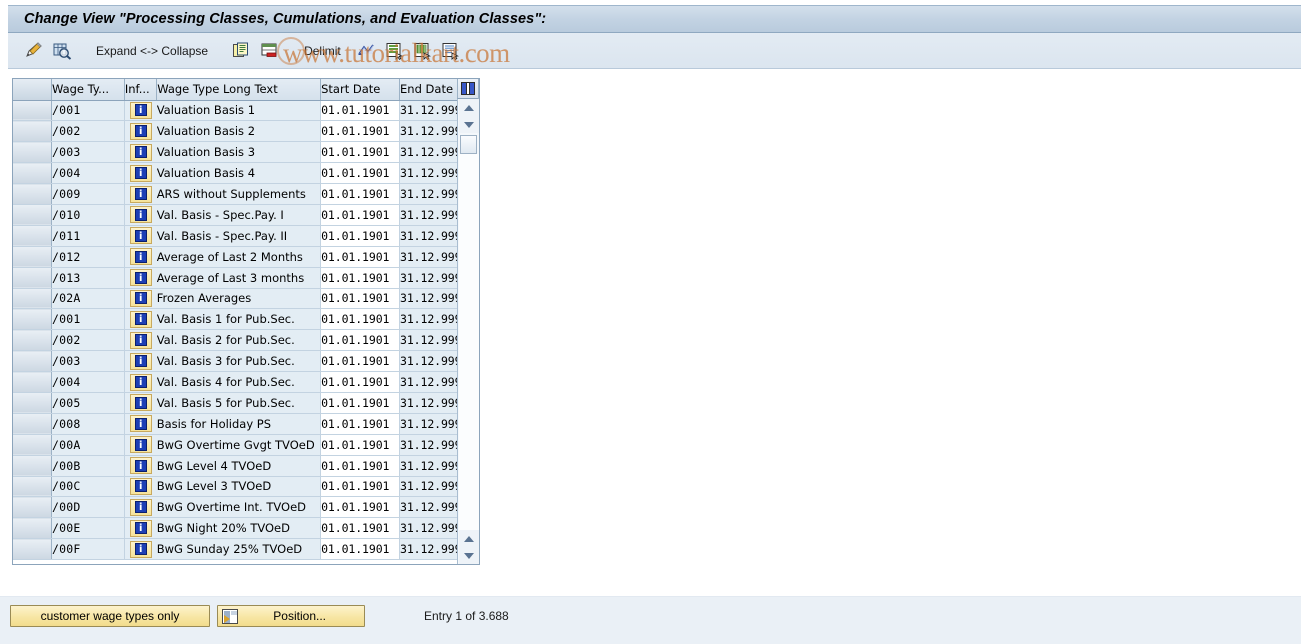 This screenshot has width=1301, height=644. I want to click on cell-wage-type: /004, so click(88, 173).